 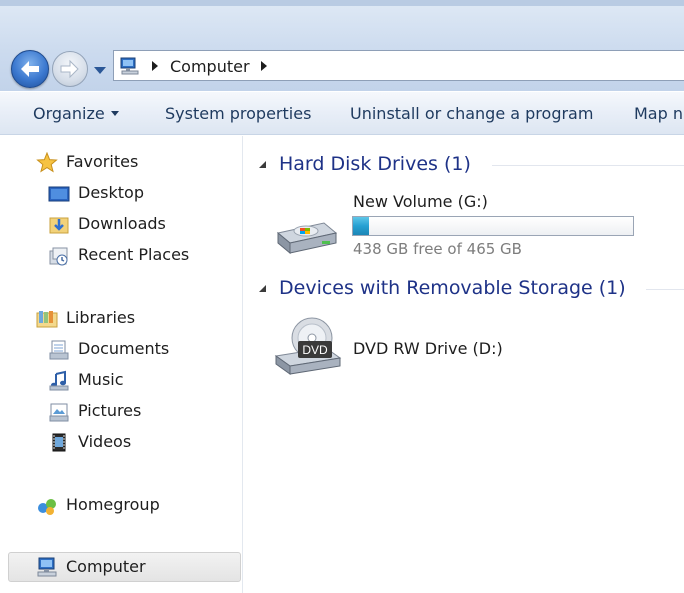 I want to click on back-button, so click(x=30, y=69).